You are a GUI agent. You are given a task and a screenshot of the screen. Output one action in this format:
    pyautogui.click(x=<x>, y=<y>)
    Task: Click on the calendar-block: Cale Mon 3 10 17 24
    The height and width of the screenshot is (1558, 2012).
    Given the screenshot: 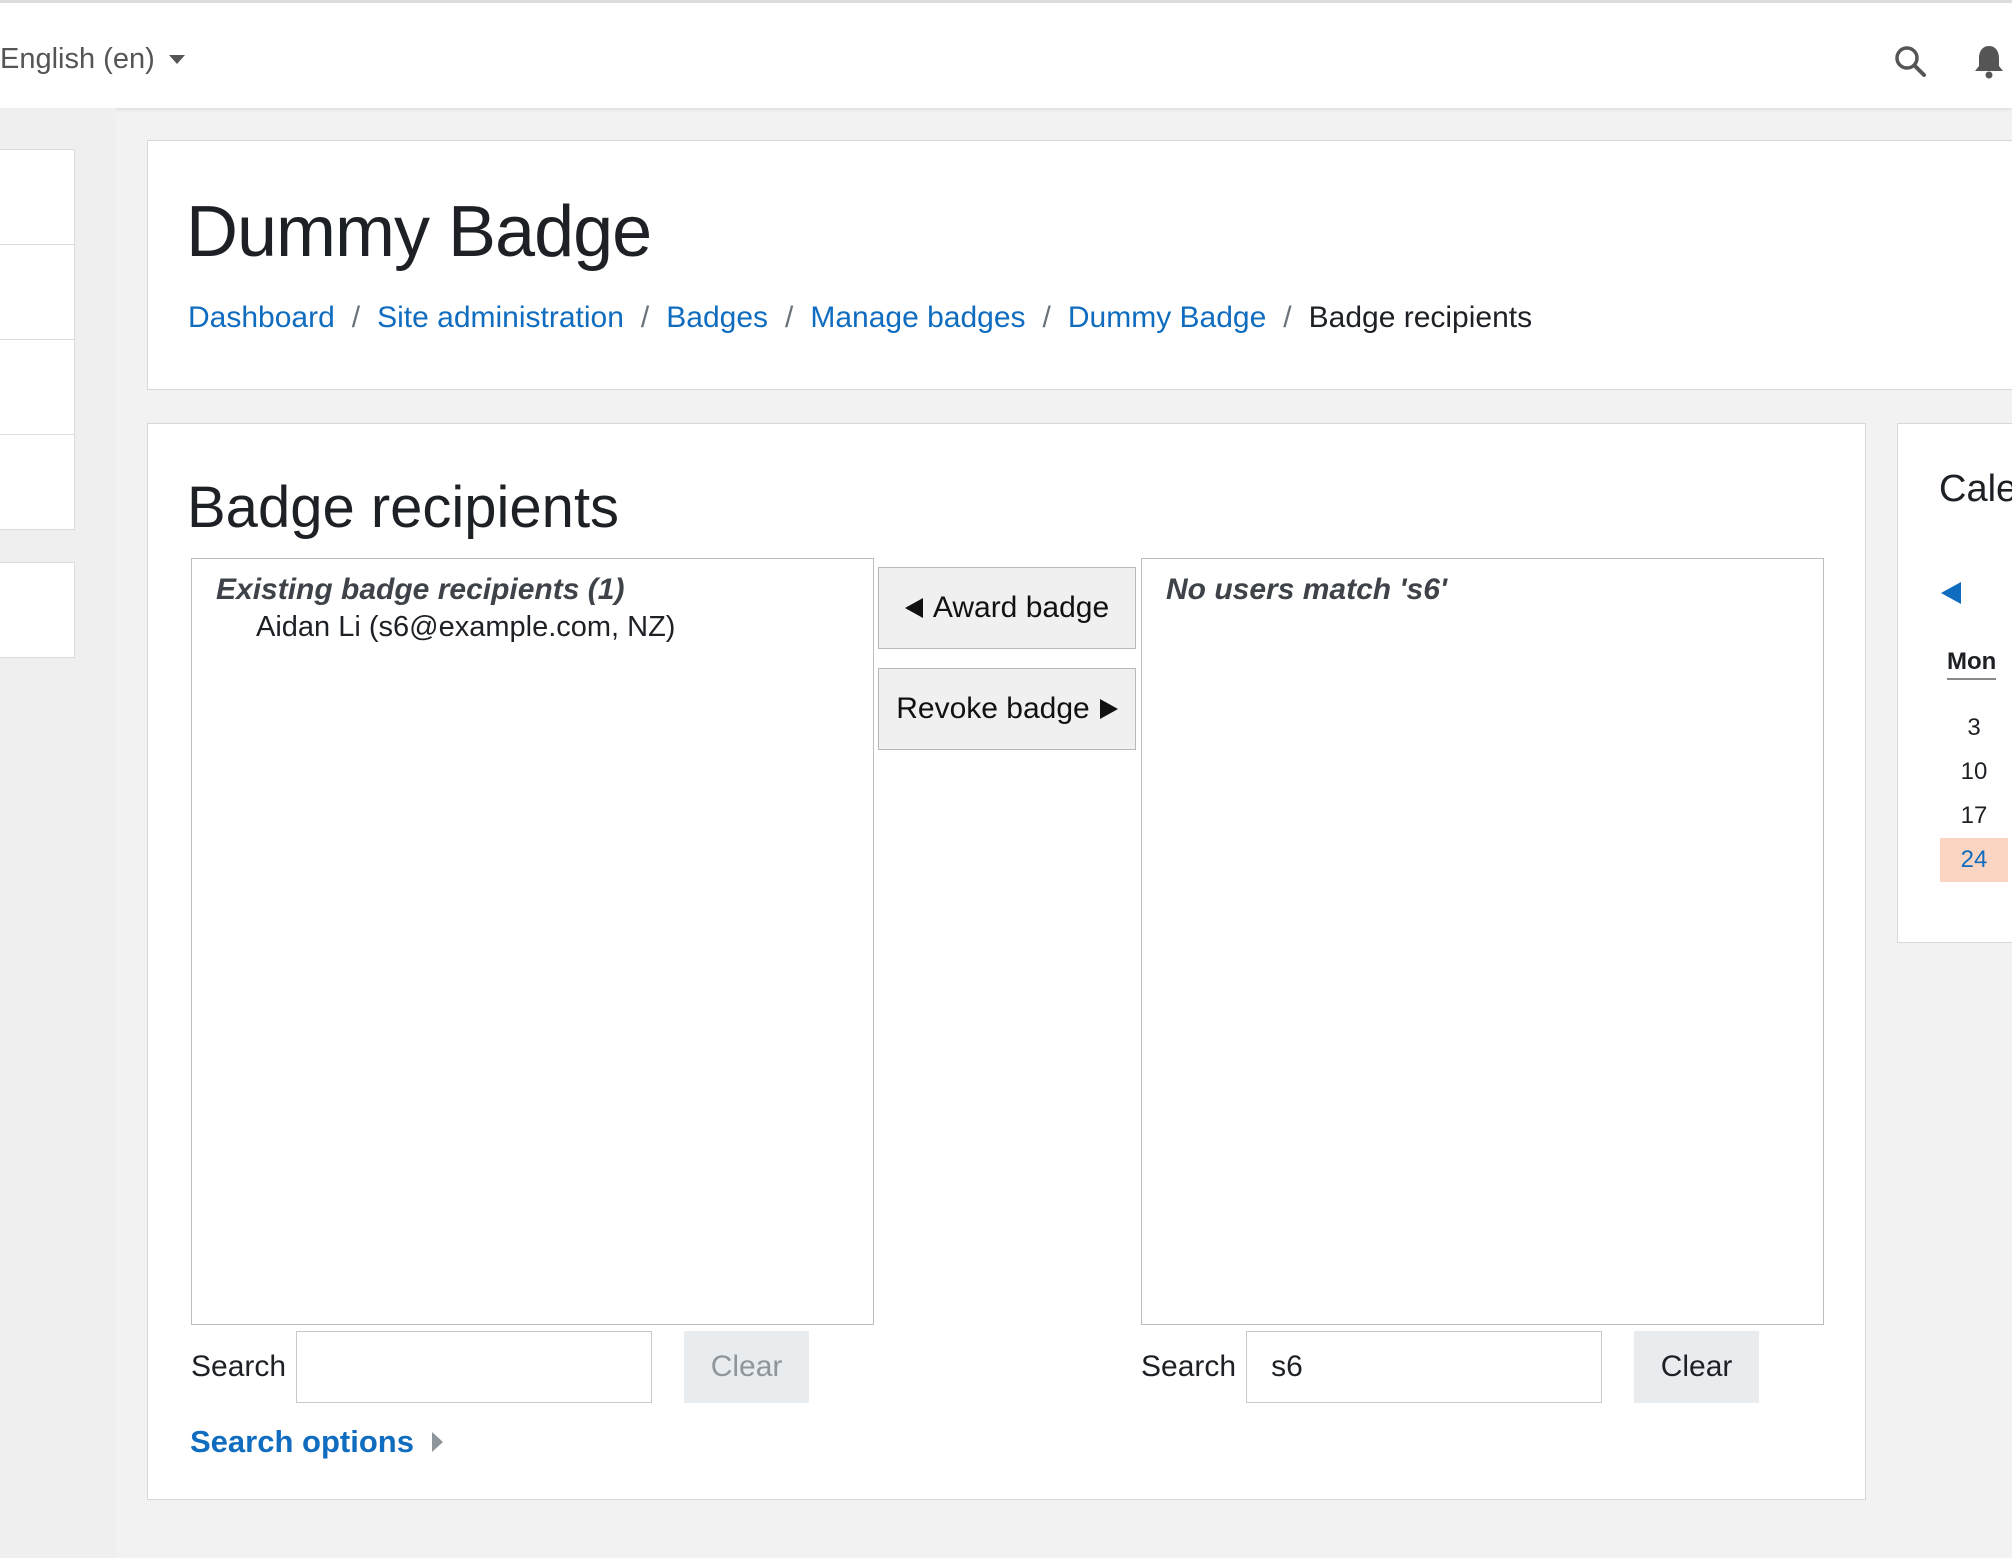 What is the action you would take?
    pyautogui.click(x=1954, y=683)
    